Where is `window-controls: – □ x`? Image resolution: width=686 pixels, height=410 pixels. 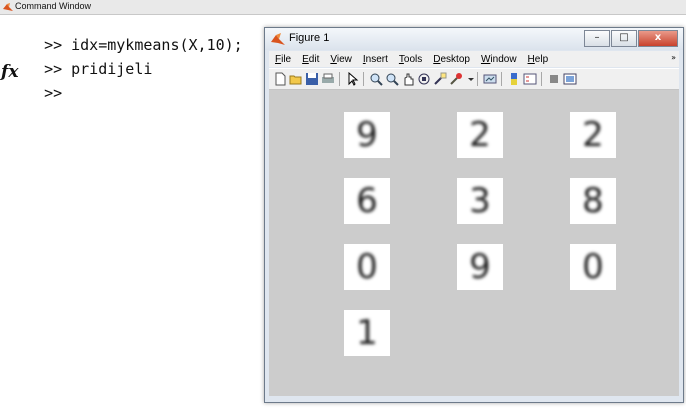 window-controls: – □ x is located at coordinates (630, 38).